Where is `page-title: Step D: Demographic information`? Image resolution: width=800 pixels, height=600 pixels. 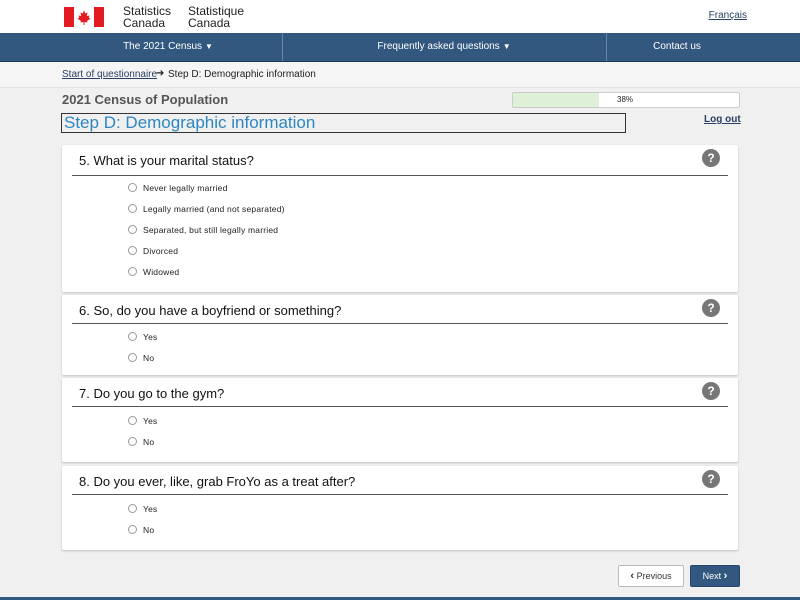
page-title: Step D: Demographic information is located at coordinates (343, 123).